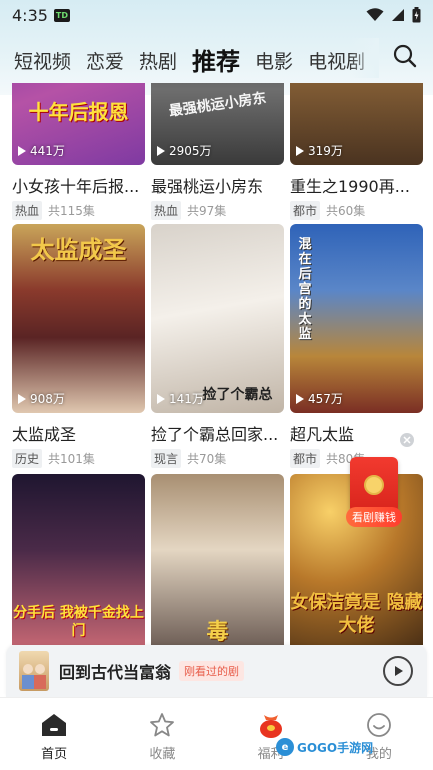 This screenshot has width=433, height=770. What do you see at coordinates (41, 150) in the screenshot?
I see `view-count: 441万` at bounding box center [41, 150].